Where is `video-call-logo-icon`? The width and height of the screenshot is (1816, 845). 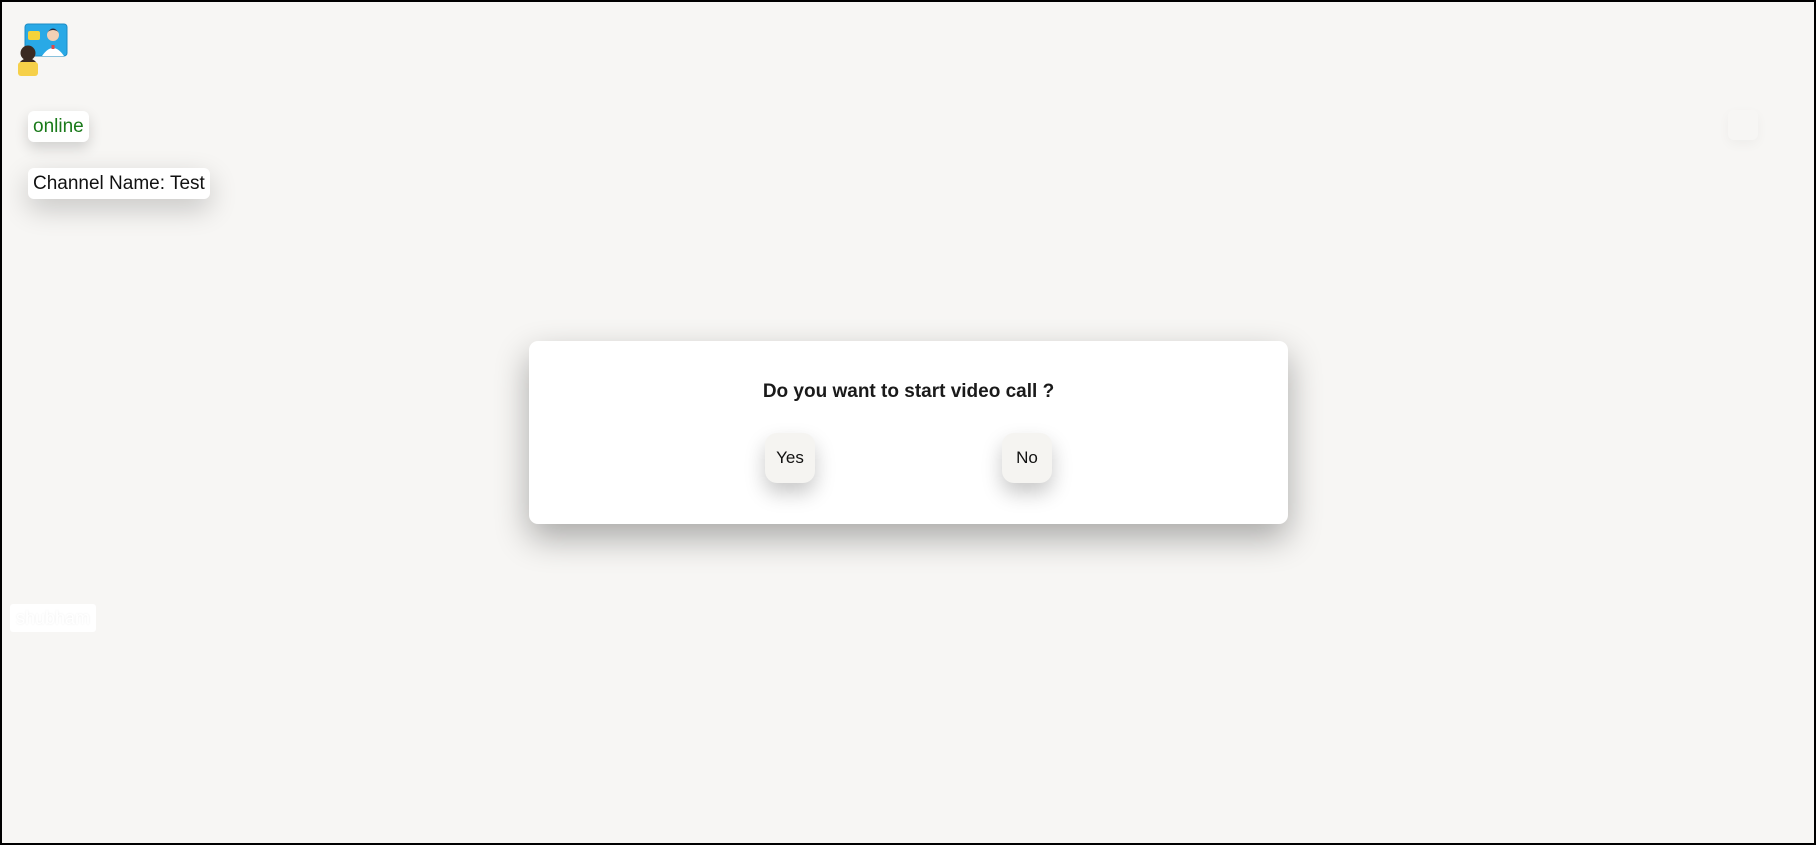
video-call-logo-icon is located at coordinates (44, 49).